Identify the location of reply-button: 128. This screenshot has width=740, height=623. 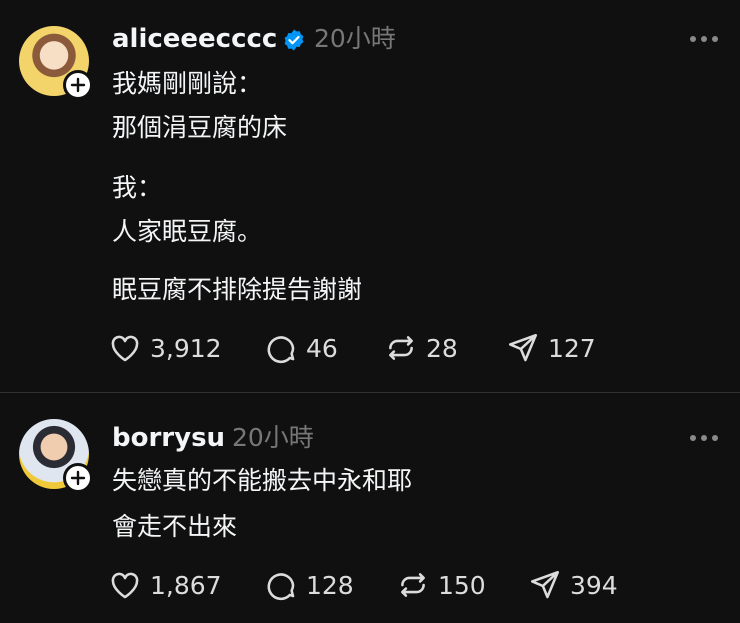
(309, 585).